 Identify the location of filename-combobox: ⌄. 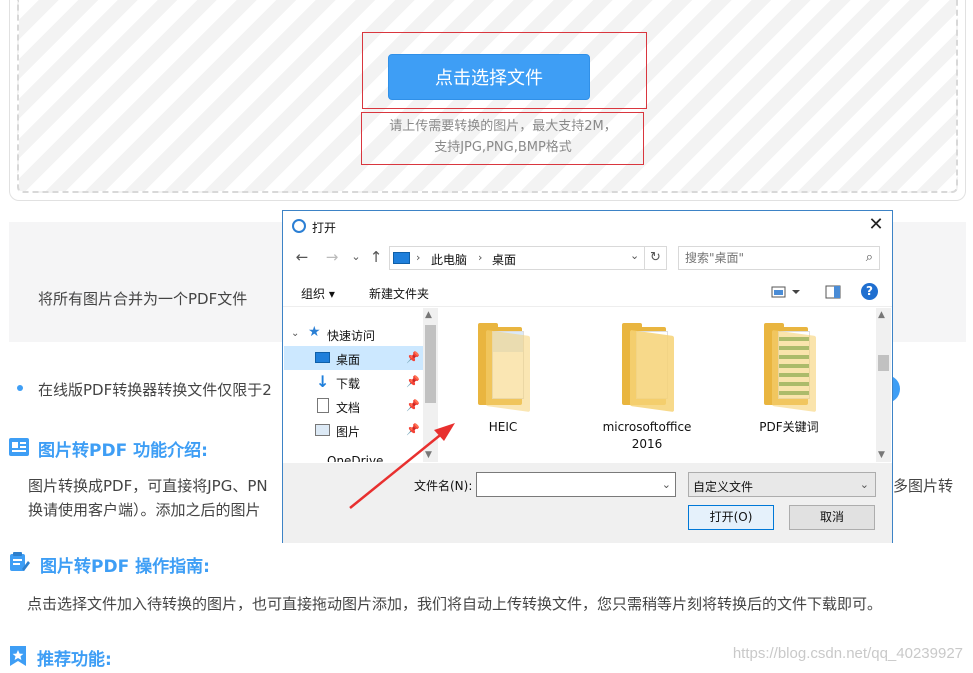
(576, 484).